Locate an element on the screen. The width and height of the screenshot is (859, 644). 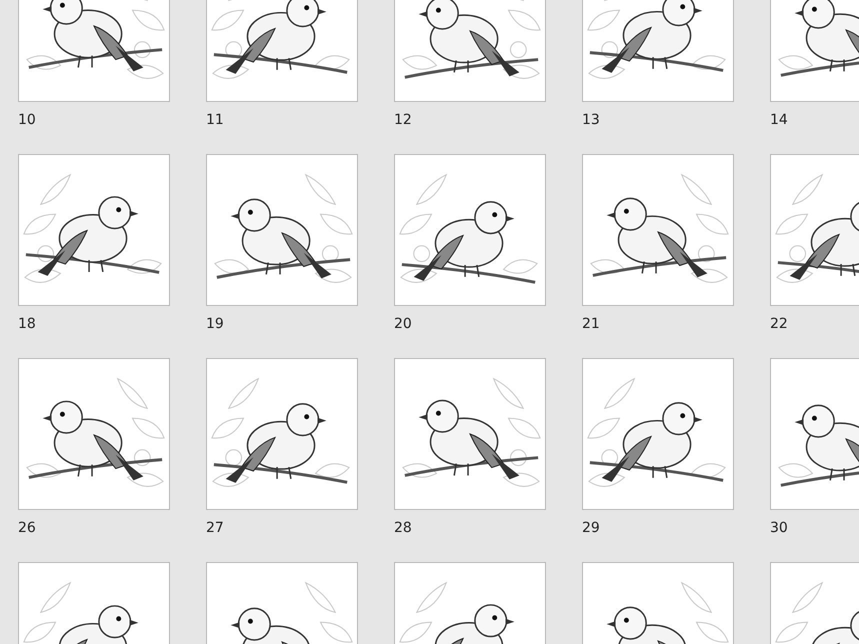
file-name: 14 is located at coordinates (779, 120).